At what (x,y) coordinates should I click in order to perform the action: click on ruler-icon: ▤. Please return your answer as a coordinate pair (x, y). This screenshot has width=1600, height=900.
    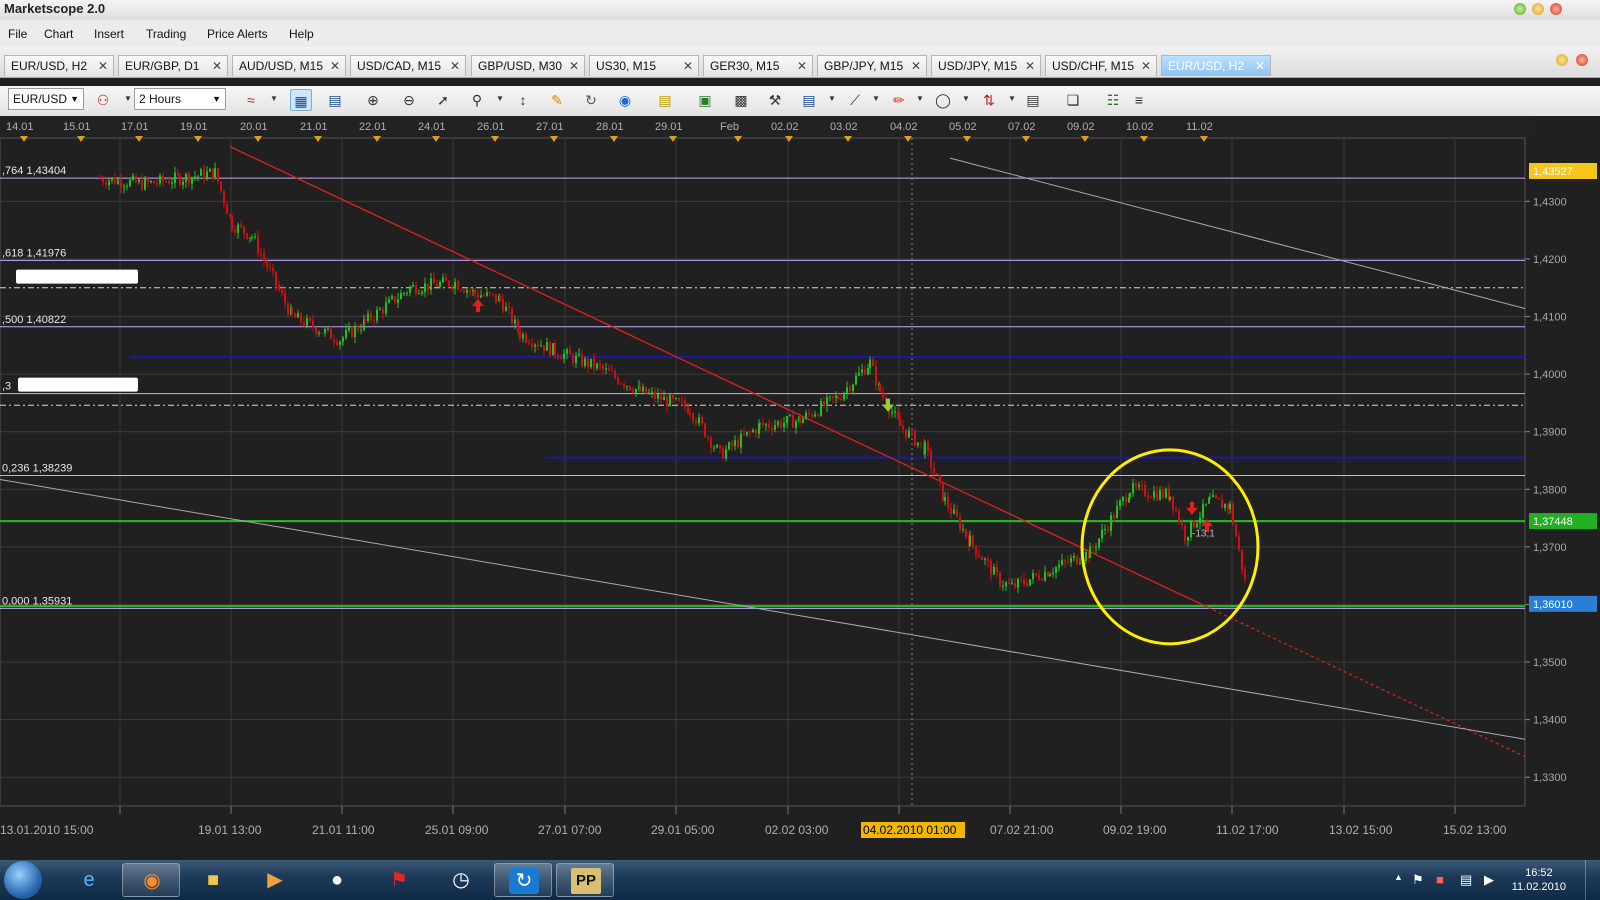
    Looking at the image, I should click on (665, 100).